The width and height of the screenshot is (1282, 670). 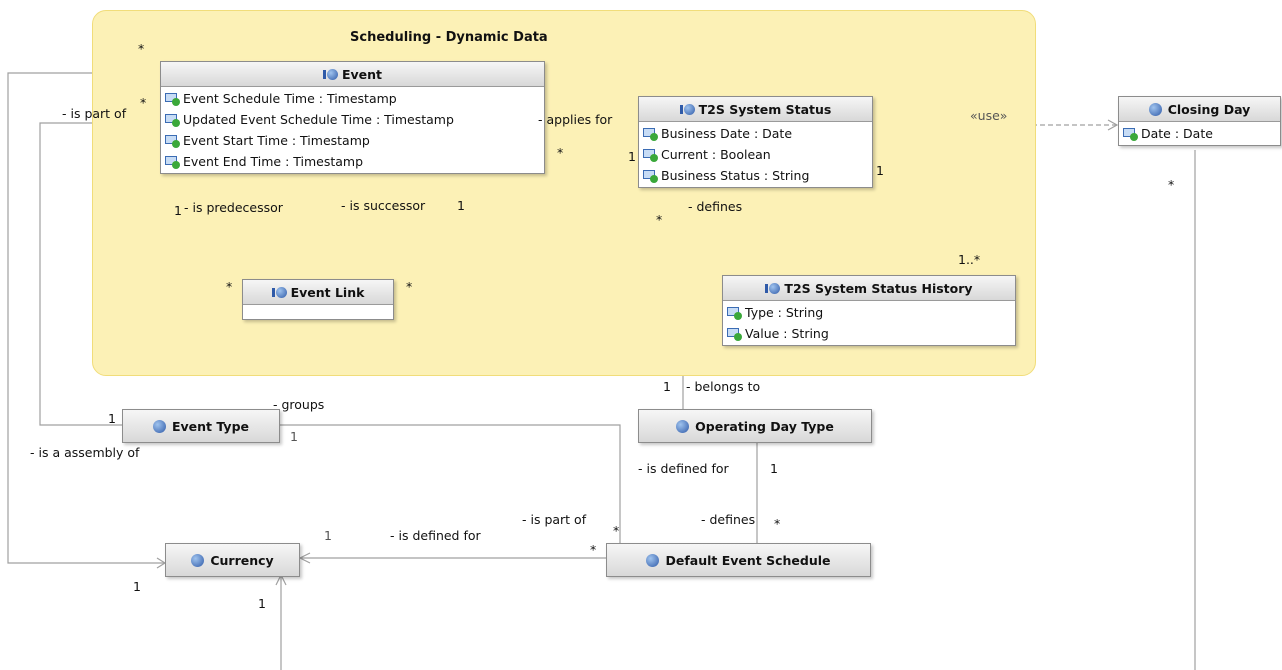 What do you see at coordinates (787, 333) in the screenshot?
I see `attribute-text: Value : String` at bounding box center [787, 333].